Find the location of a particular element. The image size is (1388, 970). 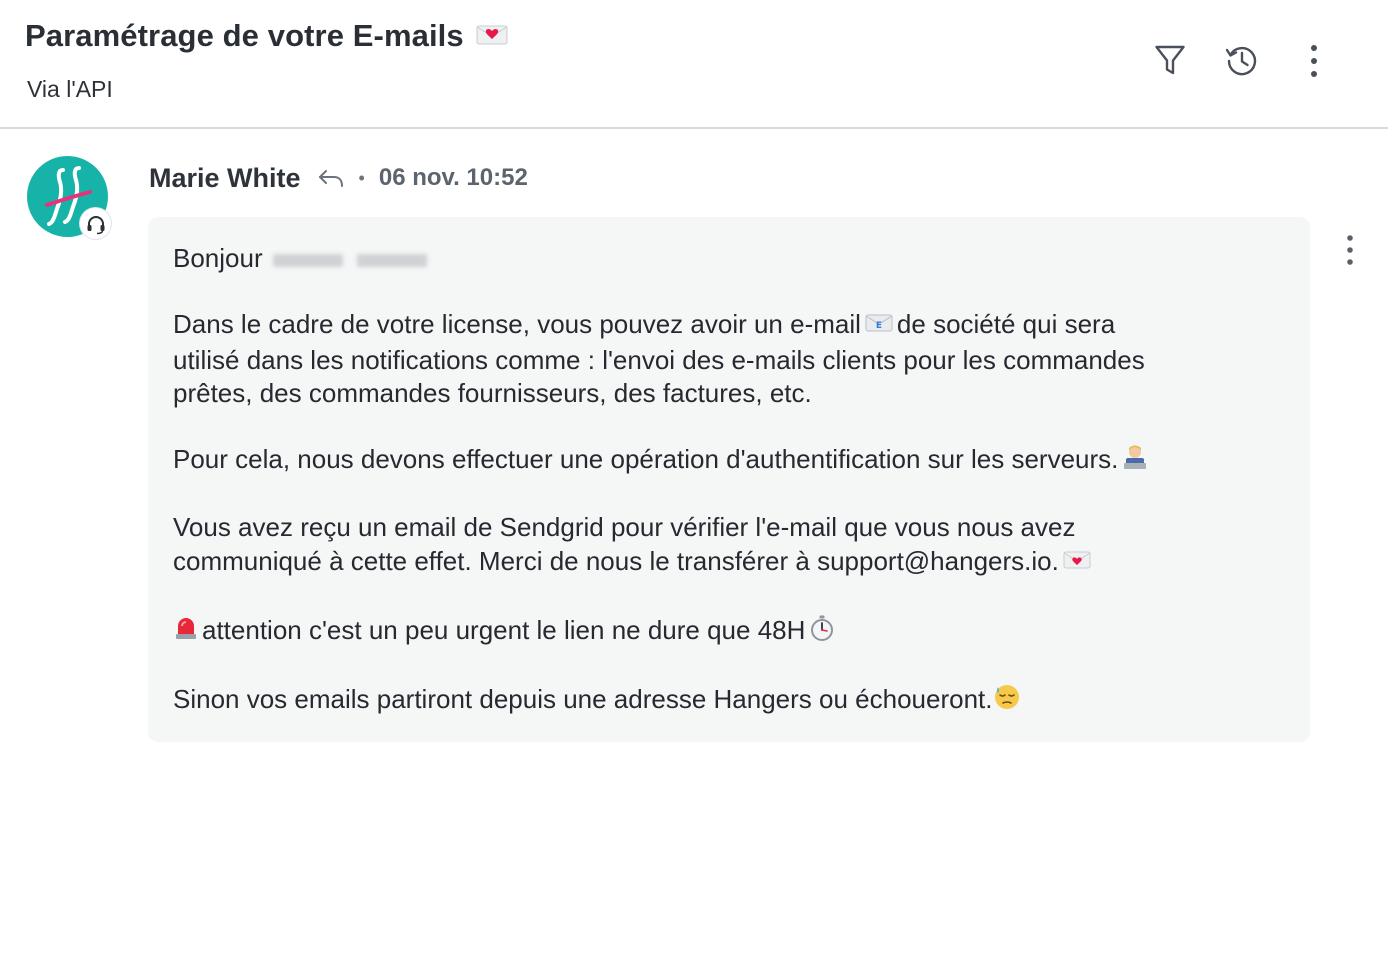

redacted-name is located at coordinates (354, 260).